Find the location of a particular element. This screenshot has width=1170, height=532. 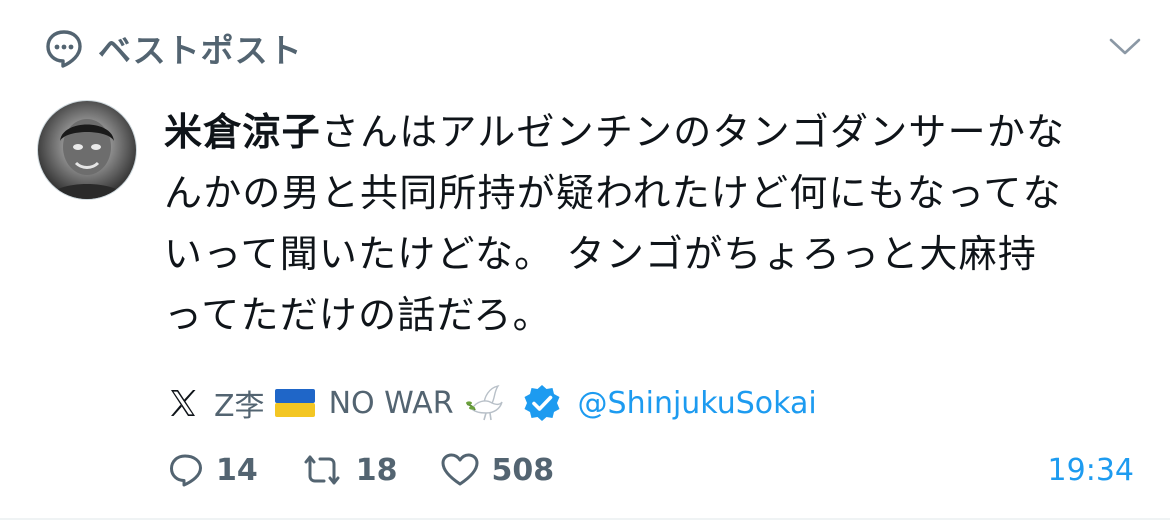

avatar is located at coordinates (87, 150).